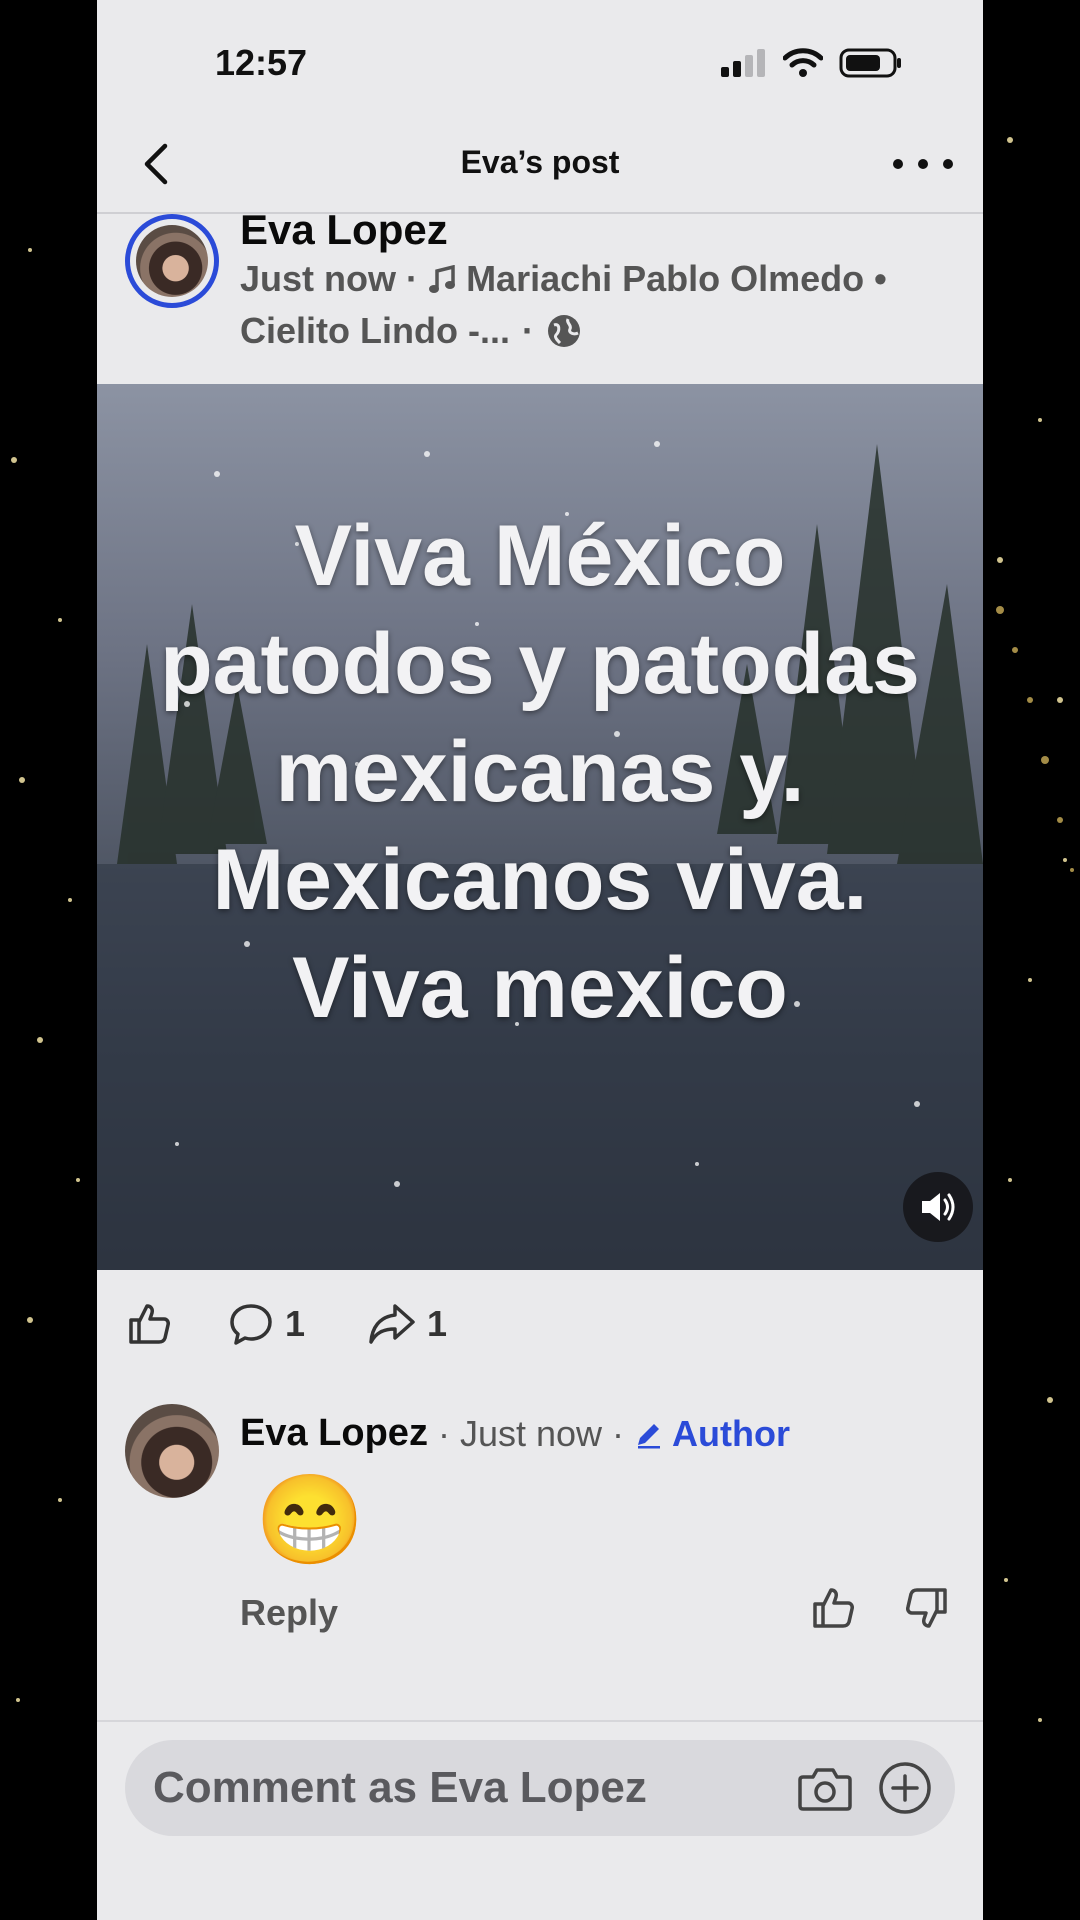 The height and width of the screenshot is (1920, 1080). What do you see at coordinates (649, 1435) in the screenshot?
I see `pencil-icon` at bounding box center [649, 1435].